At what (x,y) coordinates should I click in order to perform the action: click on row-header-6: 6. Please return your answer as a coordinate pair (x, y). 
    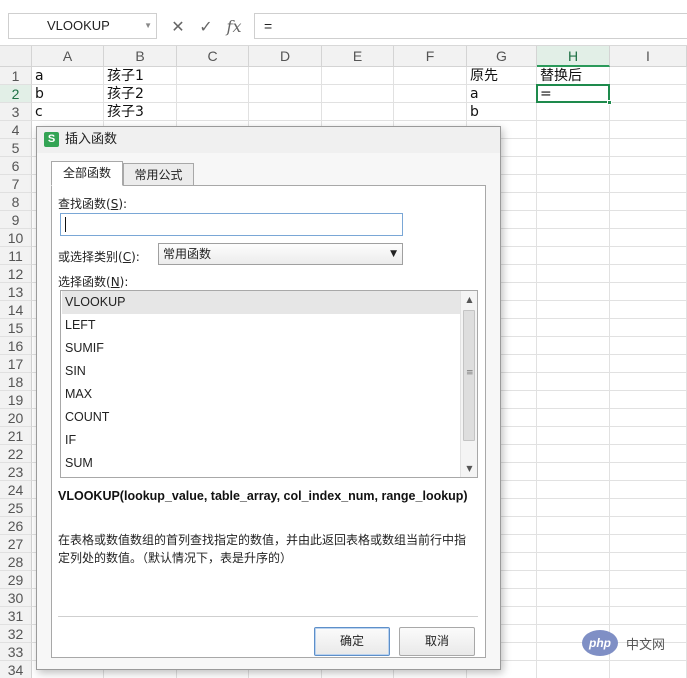
    Looking at the image, I should click on (16, 166).